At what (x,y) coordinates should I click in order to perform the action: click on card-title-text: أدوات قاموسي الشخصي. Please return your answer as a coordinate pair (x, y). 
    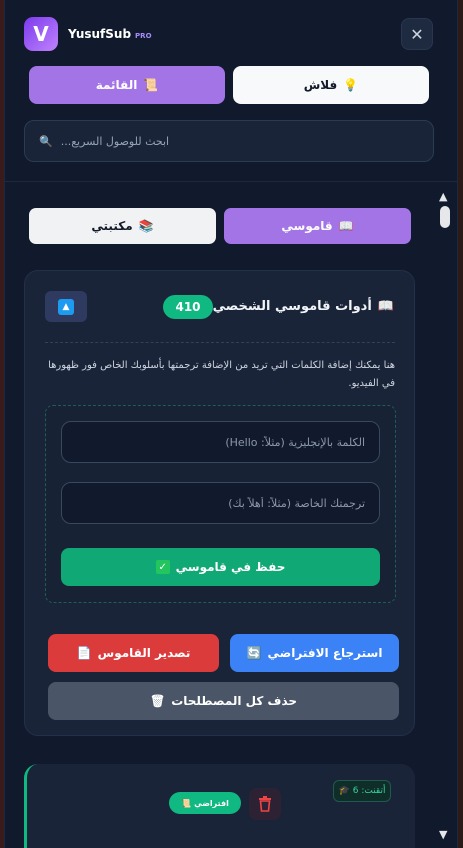
    Looking at the image, I should click on (292, 306).